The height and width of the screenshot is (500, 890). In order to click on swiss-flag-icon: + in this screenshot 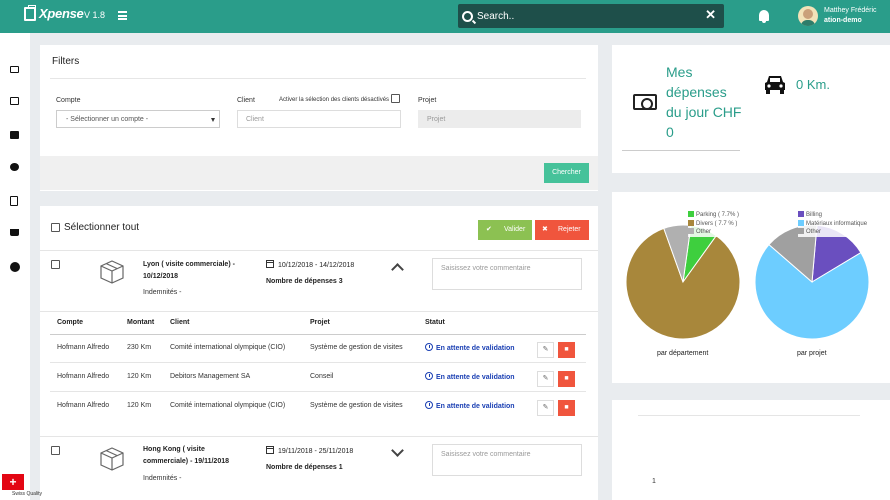, I will do `click(13, 482)`.